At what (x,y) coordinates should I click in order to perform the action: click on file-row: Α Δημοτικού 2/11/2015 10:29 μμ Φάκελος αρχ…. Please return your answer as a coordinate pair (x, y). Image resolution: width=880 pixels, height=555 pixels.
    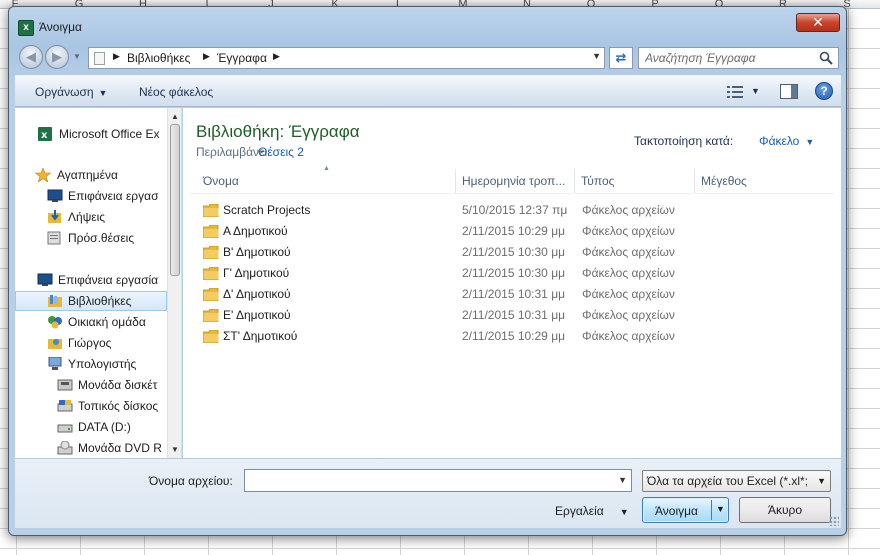
    Looking at the image, I should click on (459, 231).